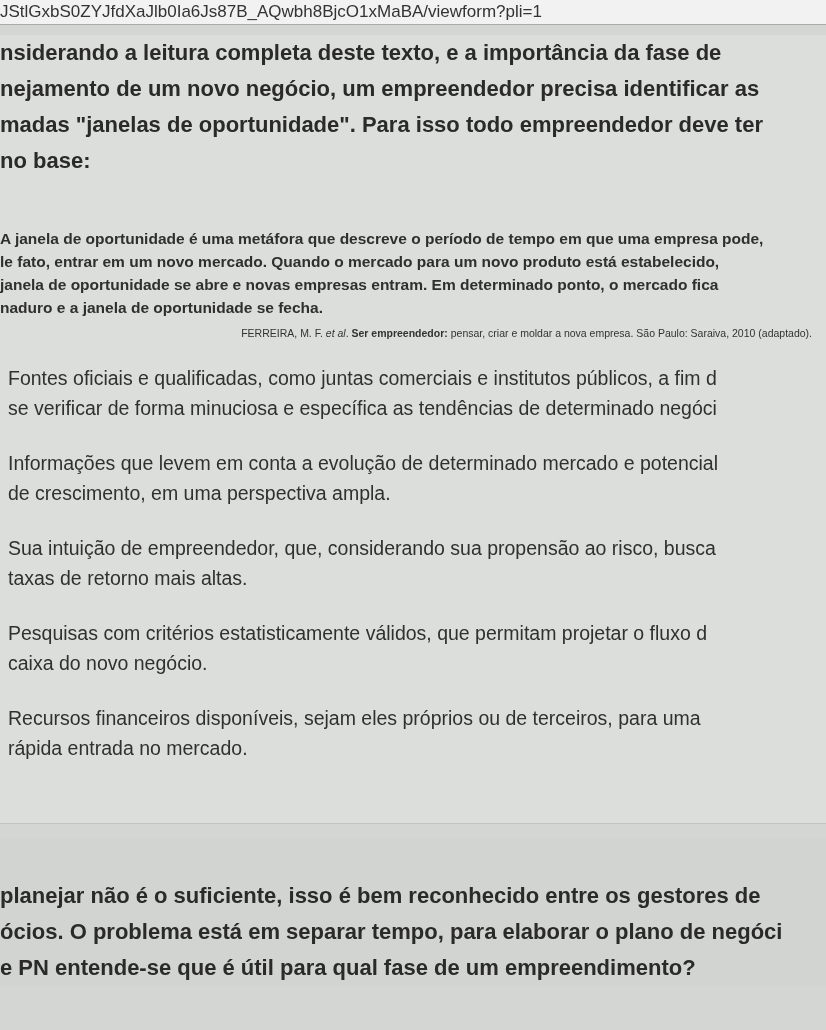  I want to click on question-text-line: madas "janelas de oportunidade". Para isso todo empreendedor deve ter, so click(382, 125).